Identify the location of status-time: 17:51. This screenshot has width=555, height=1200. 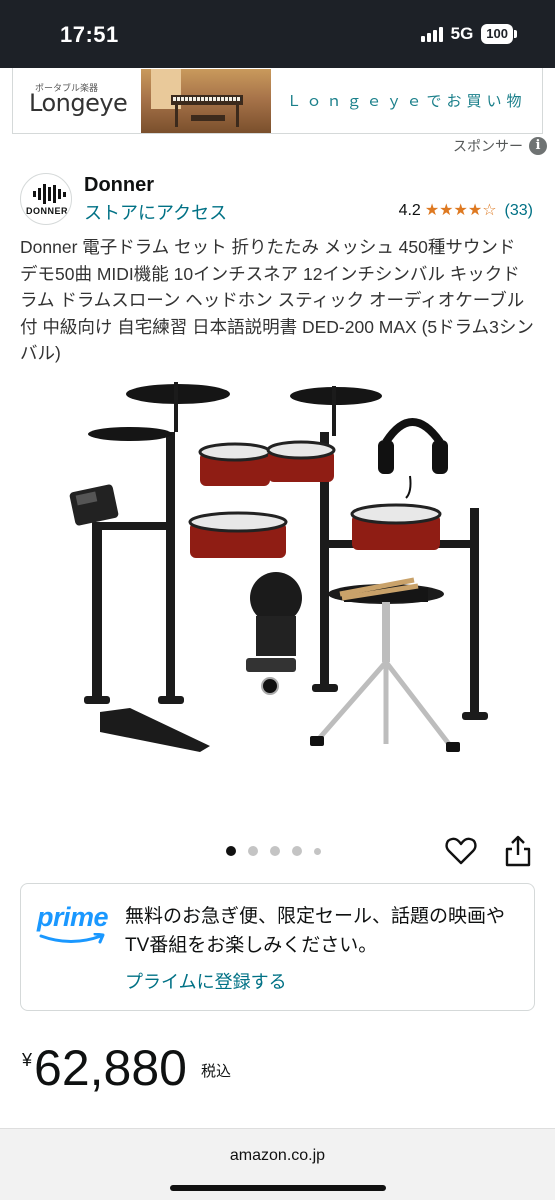
(89, 34).